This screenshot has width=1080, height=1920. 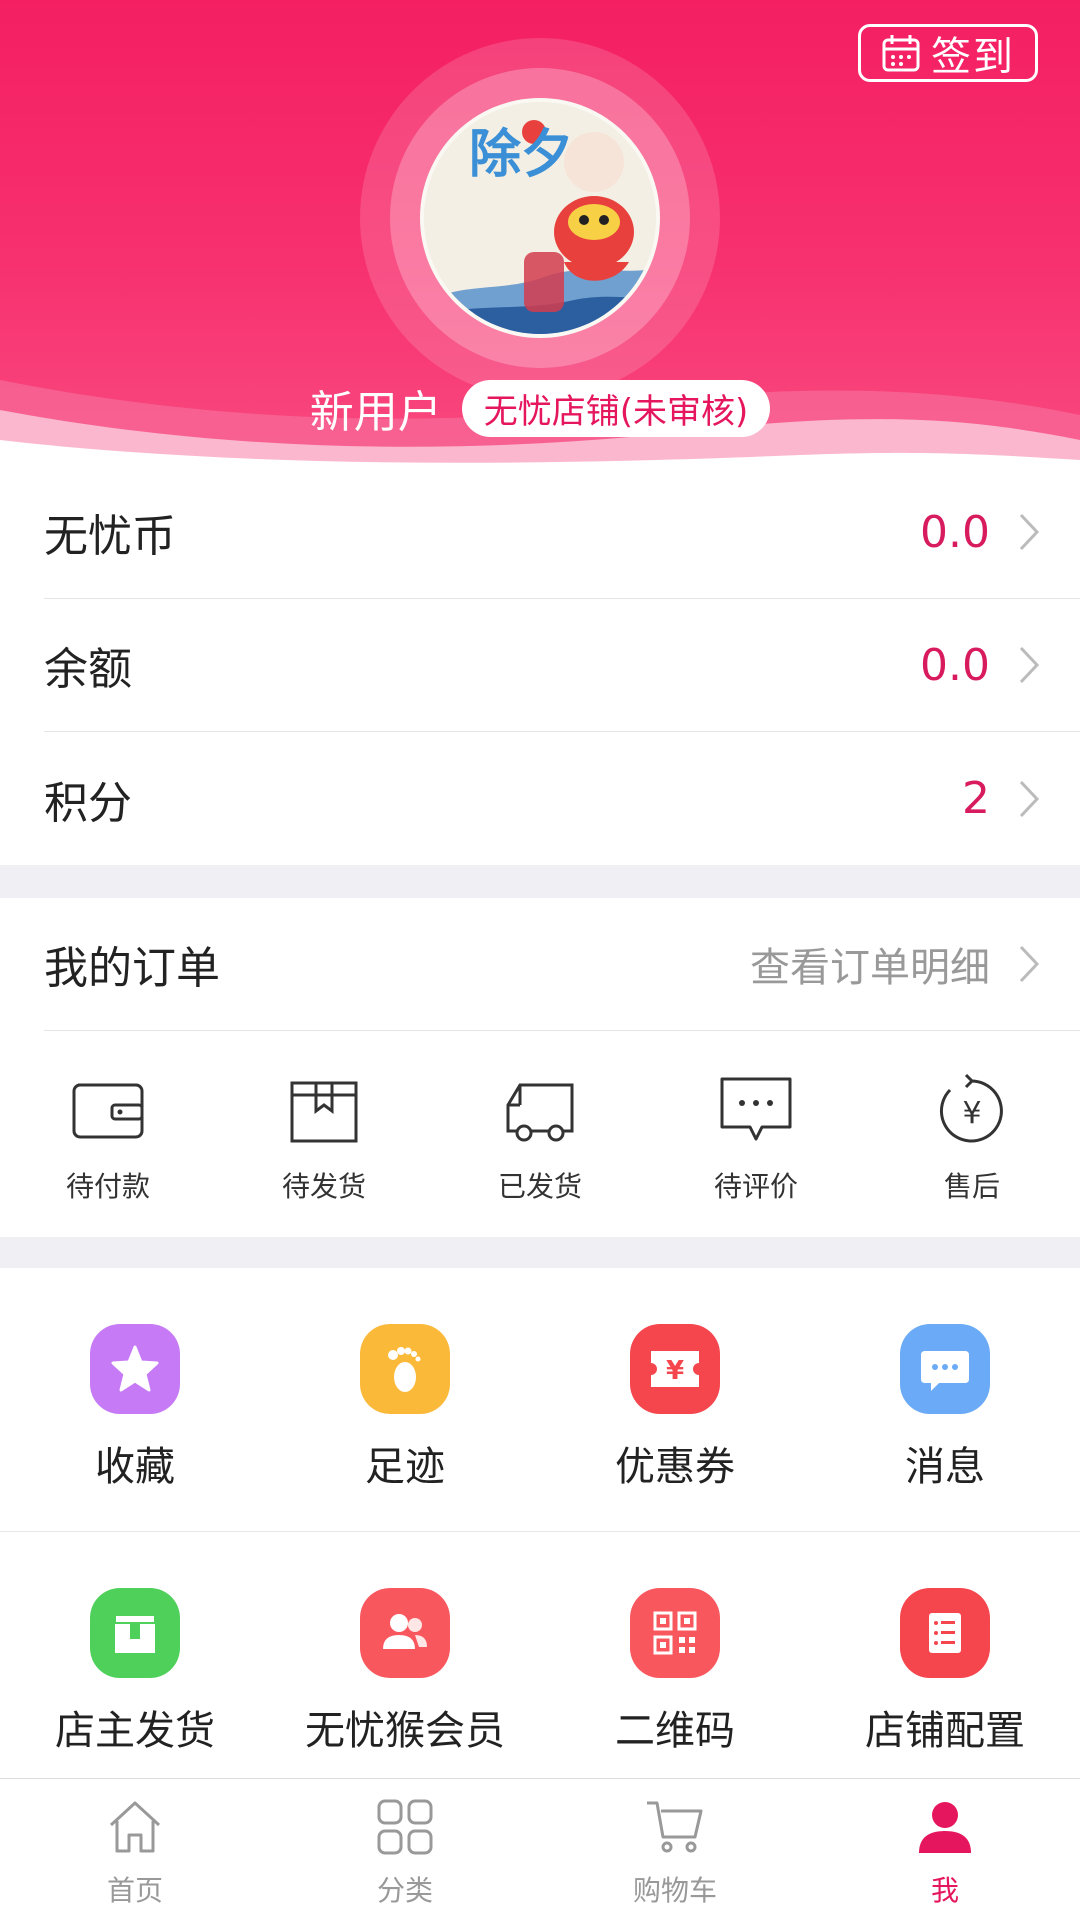 What do you see at coordinates (675, 1731) in the screenshot?
I see `tool-label: 二维码` at bounding box center [675, 1731].